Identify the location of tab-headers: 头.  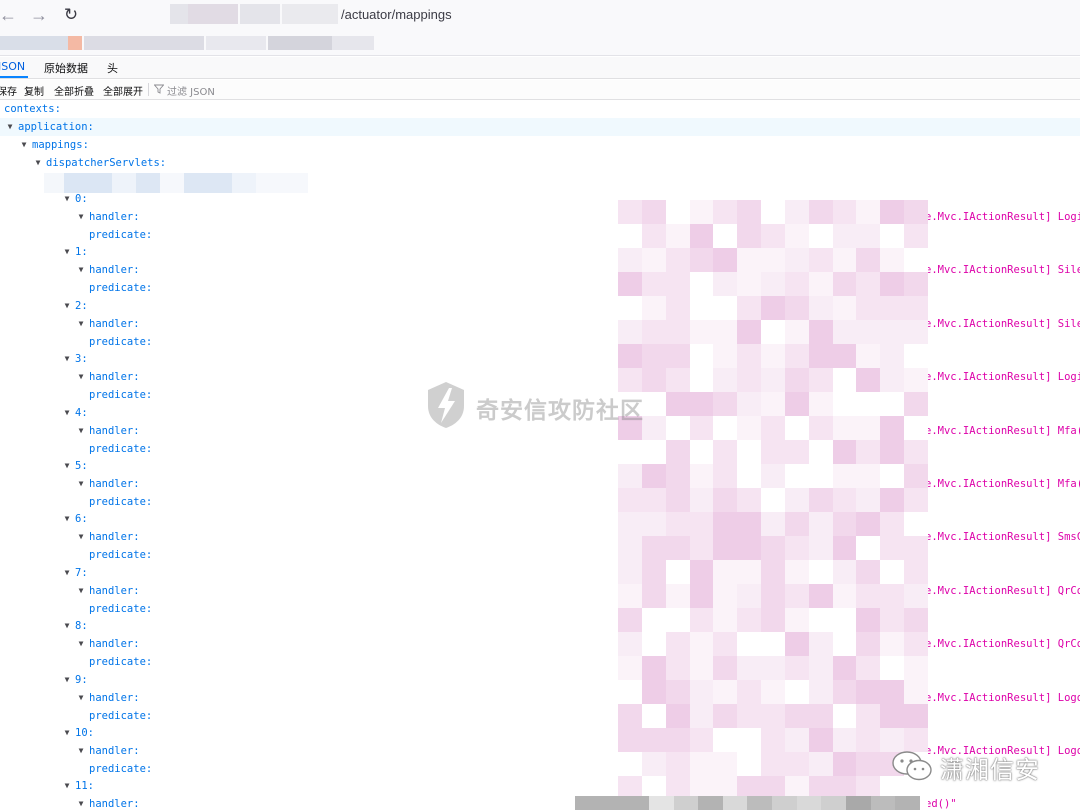
(112, 68).